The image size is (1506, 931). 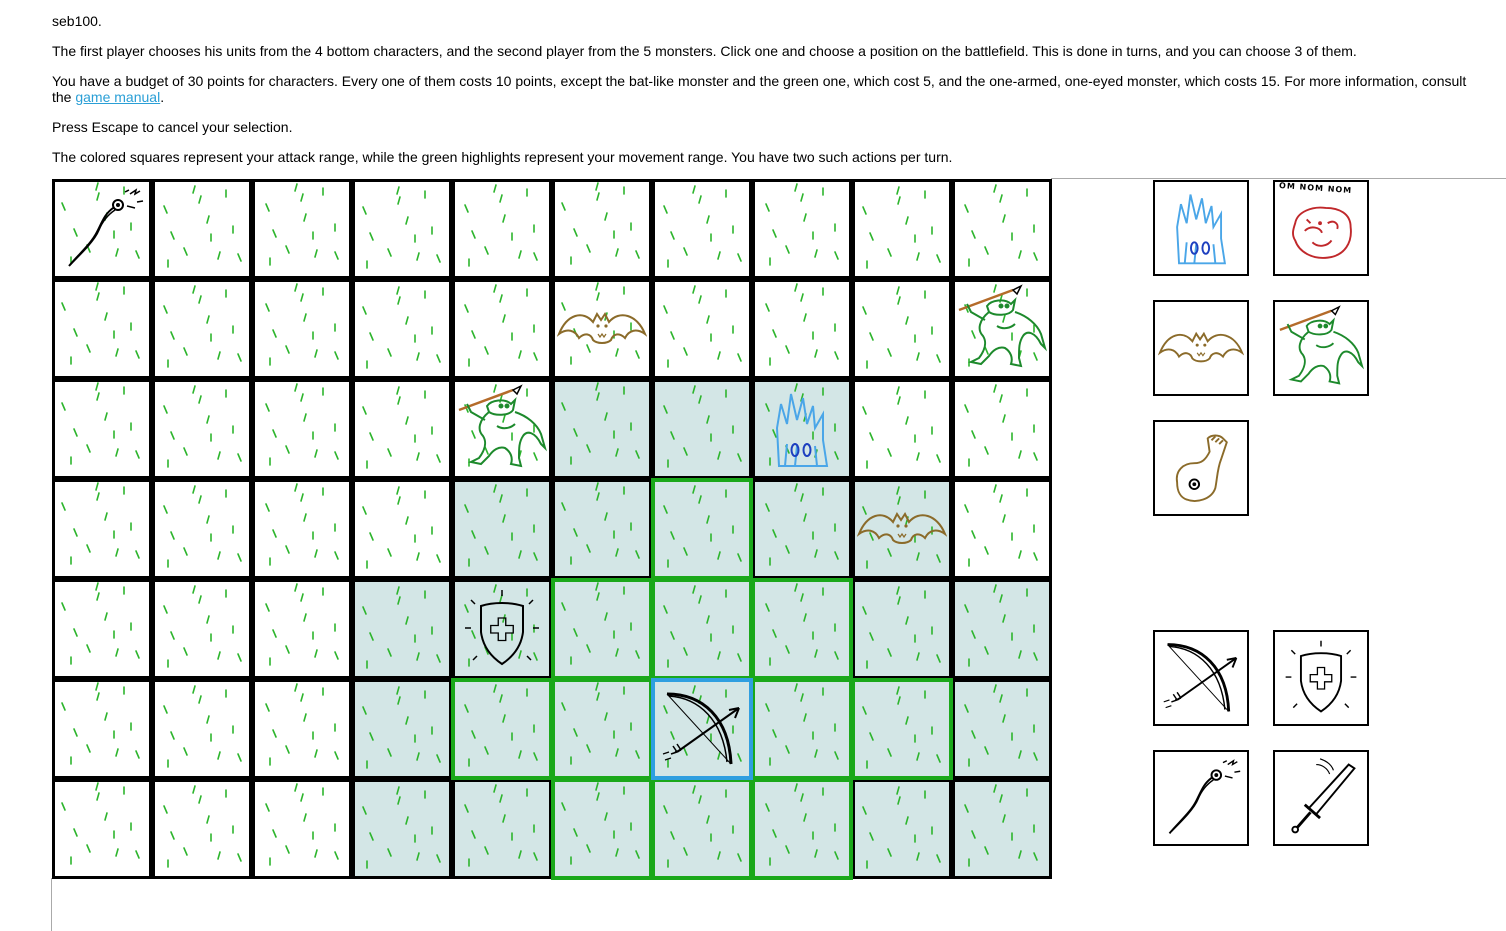 What do you see at coordinates (117, 97) in the screenshot?
I see `game-manual-link: game manual` at bounding box center [117, 97].